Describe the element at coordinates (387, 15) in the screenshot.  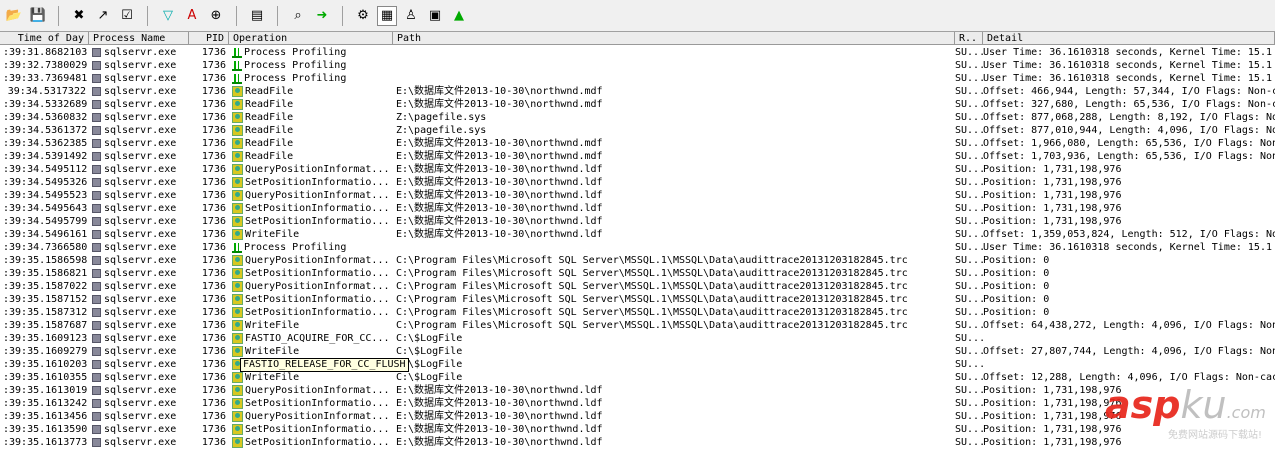
I see `filesystem-icon: ▦` at that location.